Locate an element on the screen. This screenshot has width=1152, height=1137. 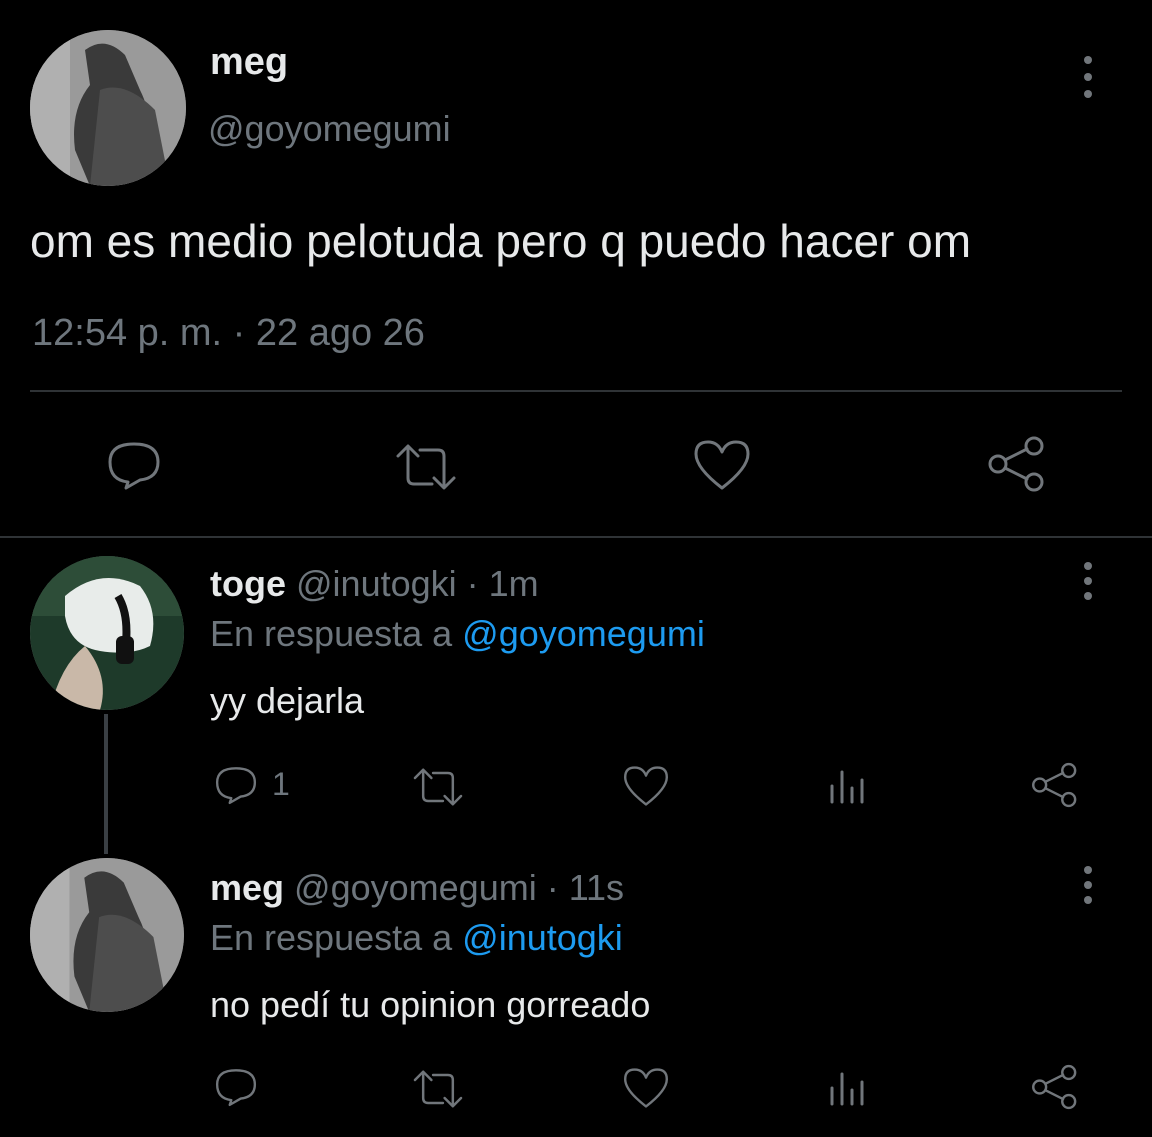
timestamp: 12:54 p. m. · 22 ago 26 is located at coordinates (228, 333).